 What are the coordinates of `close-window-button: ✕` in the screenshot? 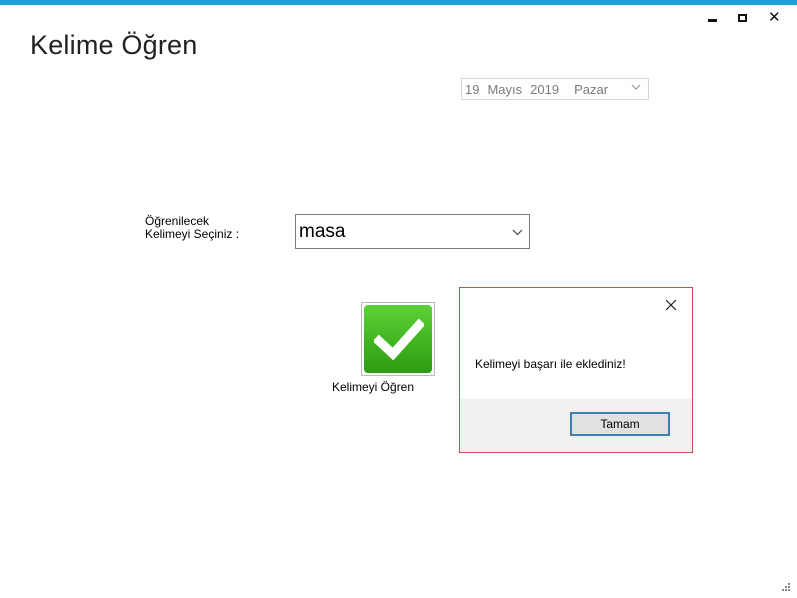 It's located at (774, 17).